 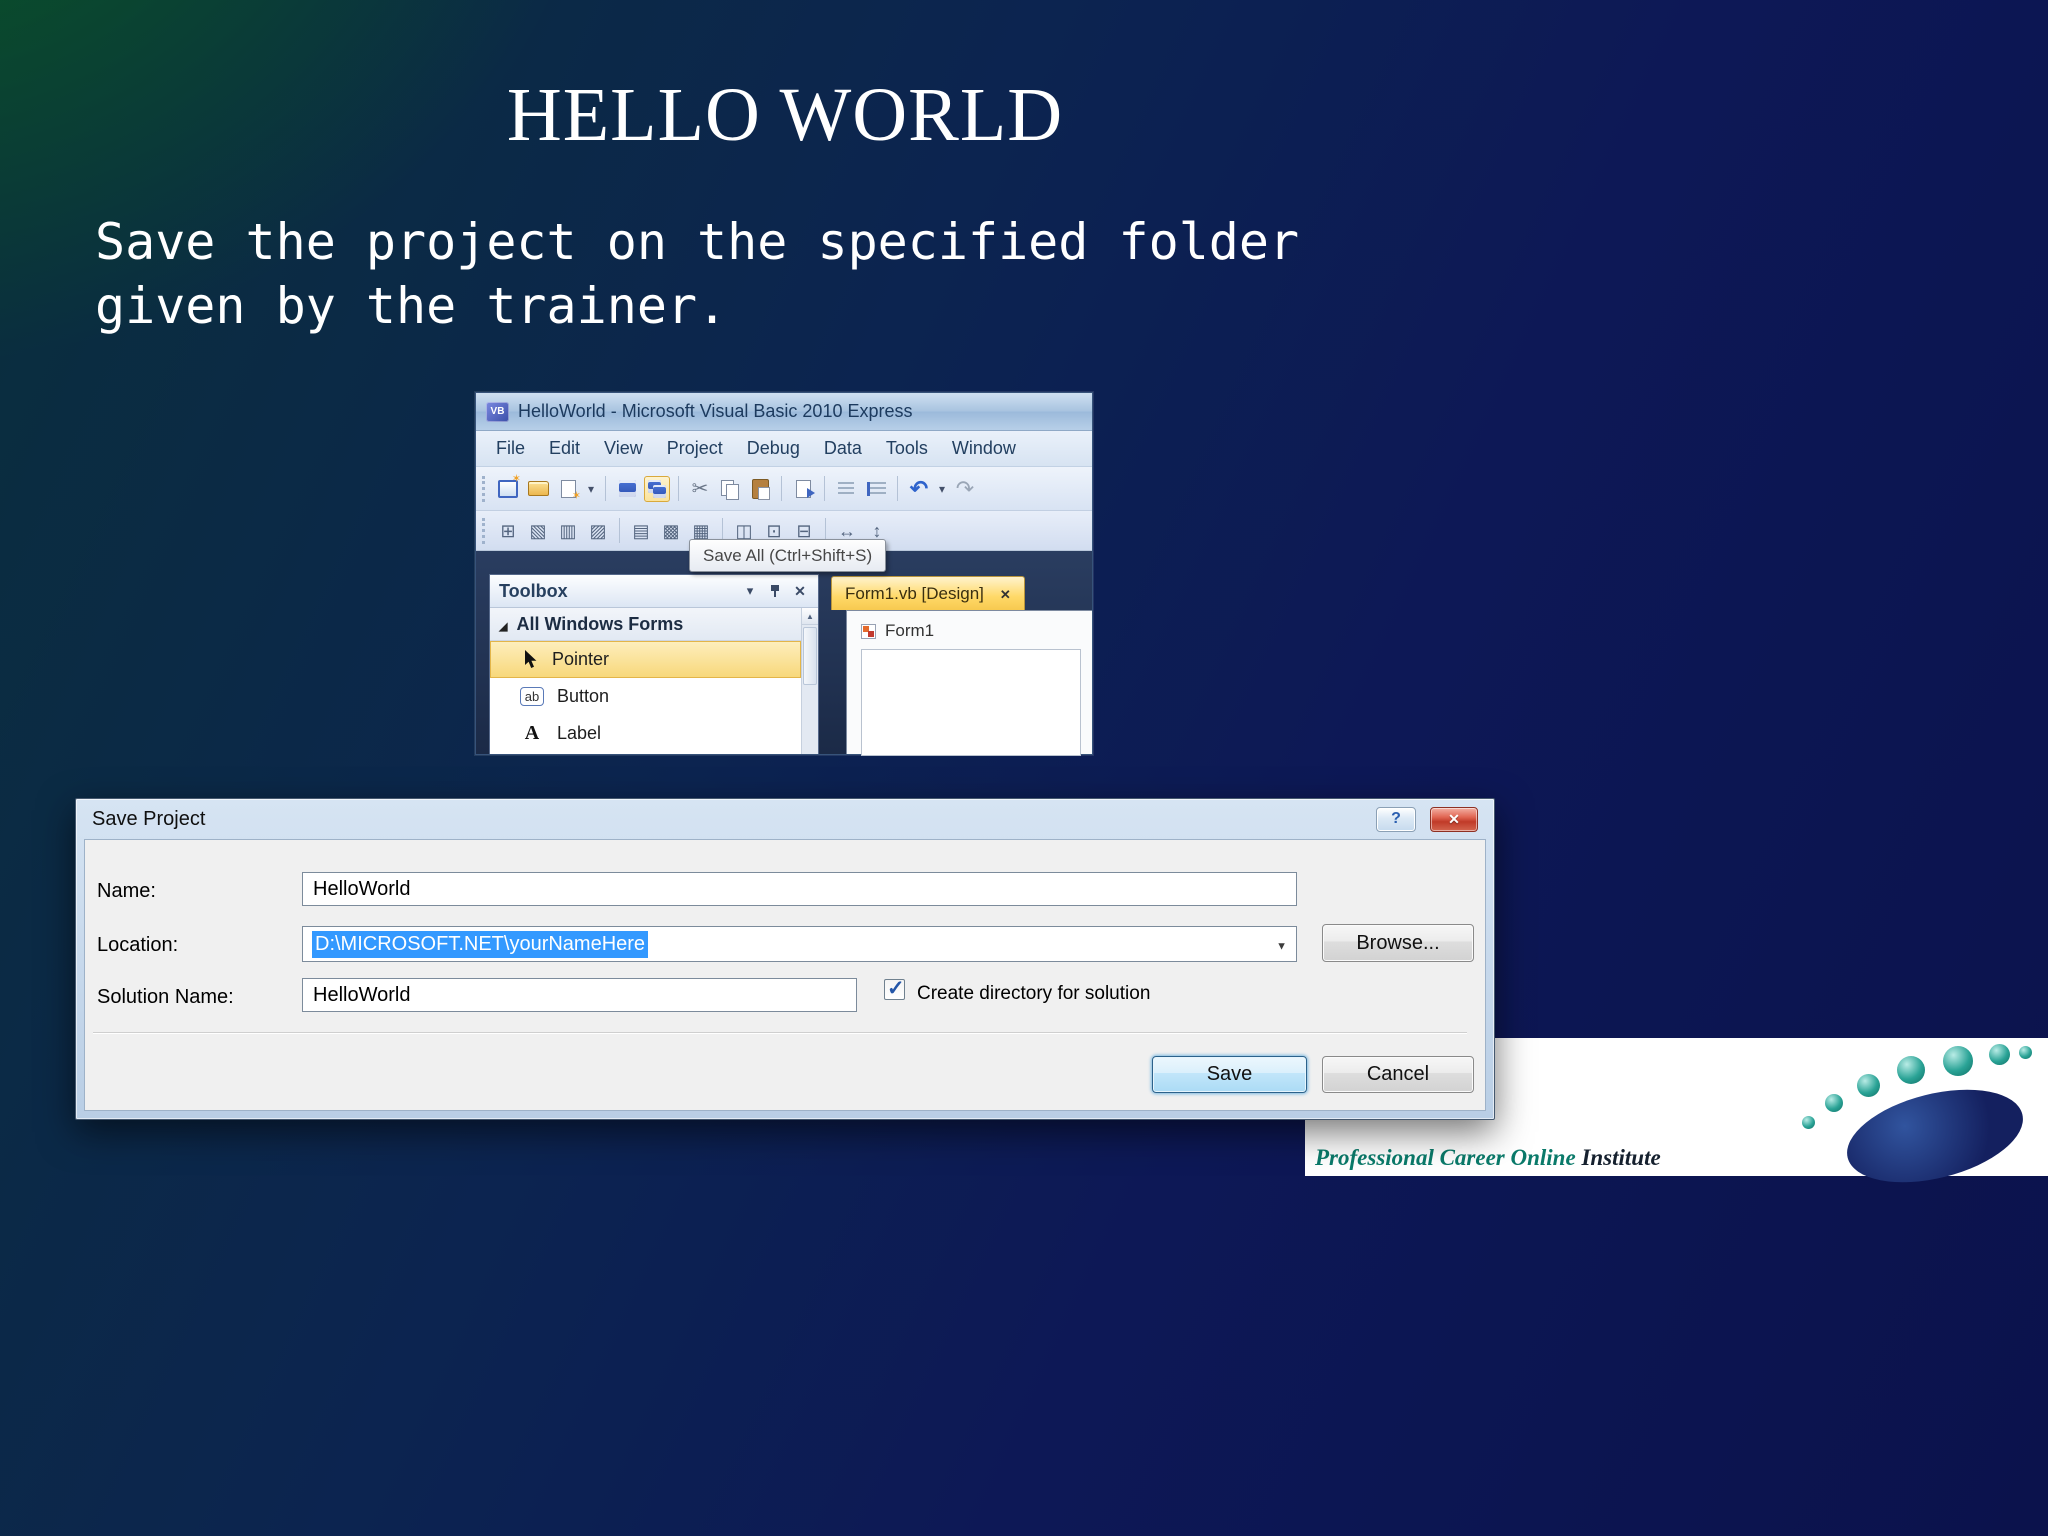 I want to click on add-item-icon, so click(x=568, y=489).